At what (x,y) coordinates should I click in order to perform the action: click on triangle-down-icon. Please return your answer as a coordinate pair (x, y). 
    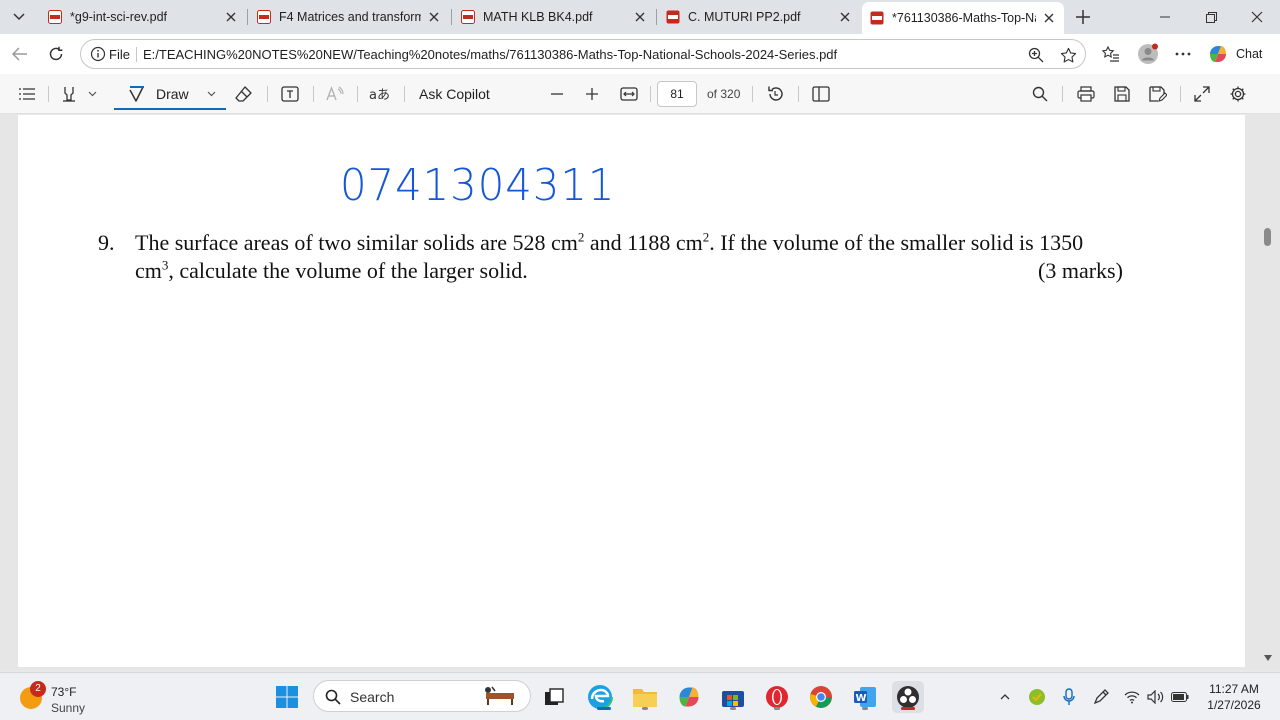
    Looking at the image, I should click on (1268, 658).